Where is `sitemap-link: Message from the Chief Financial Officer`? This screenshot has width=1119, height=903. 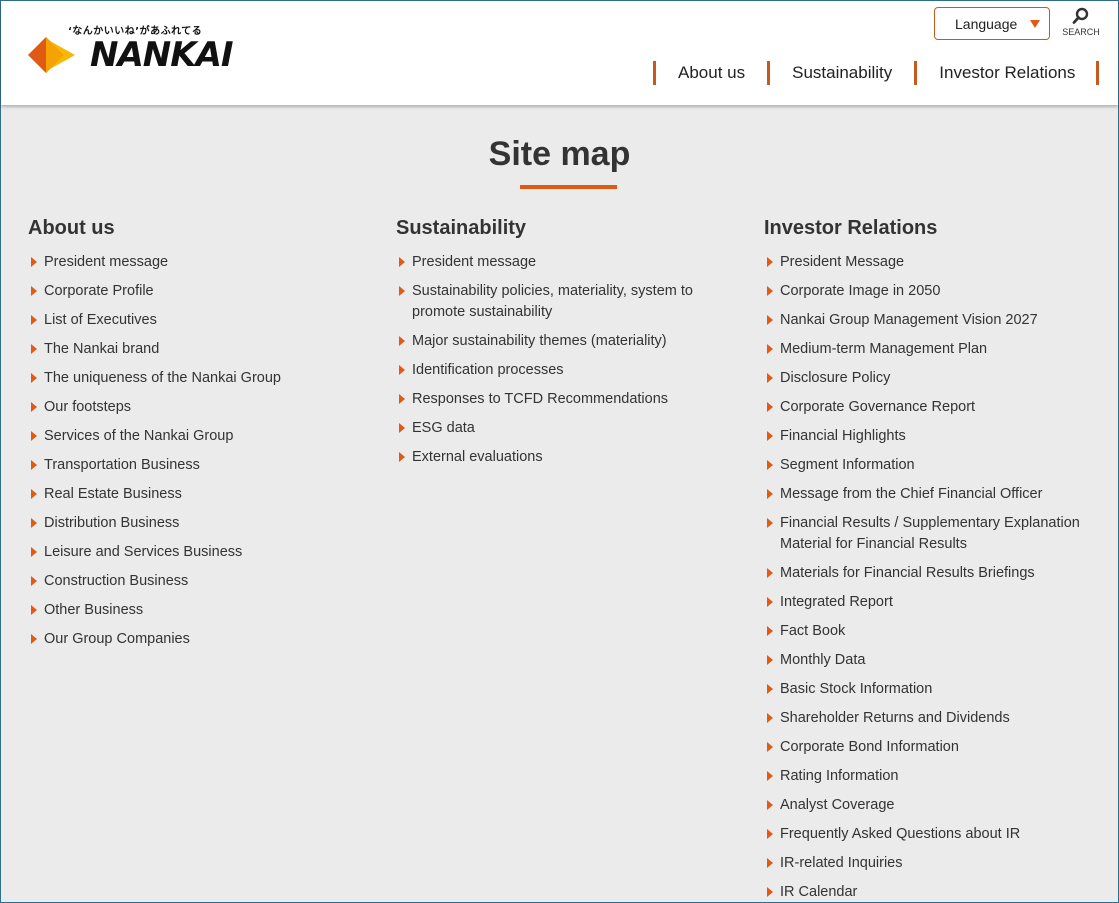
sitemap-link: Message from the Chief Financial Officer is located at coordinates (936, 494).